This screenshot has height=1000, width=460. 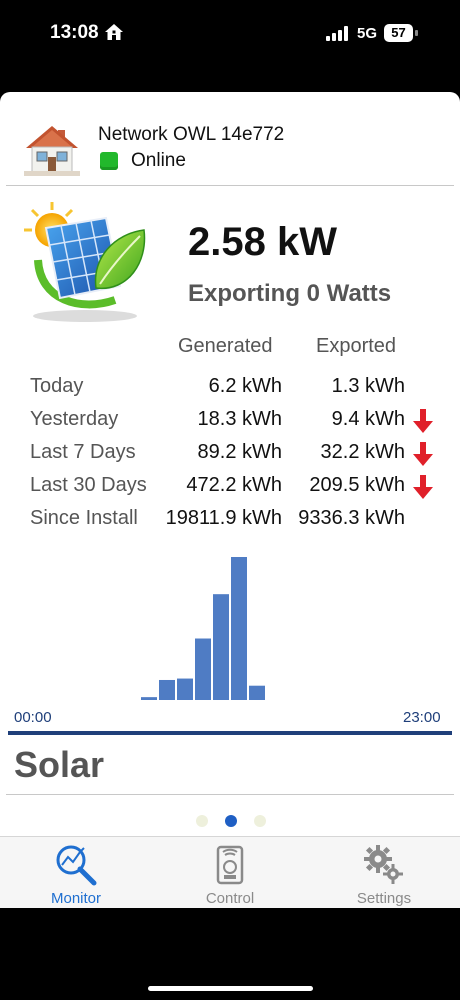 I want to click on table-row: Since Install 19811.9 kWh 9336.3 kWh, so click(x=230, y=522).